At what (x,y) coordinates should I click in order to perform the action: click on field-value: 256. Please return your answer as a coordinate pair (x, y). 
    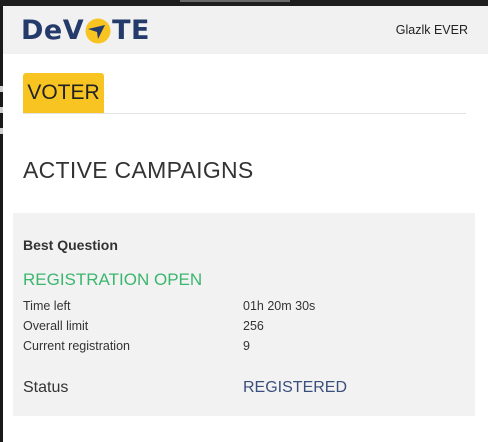
    Looking at the image, I should click on (253, 326).